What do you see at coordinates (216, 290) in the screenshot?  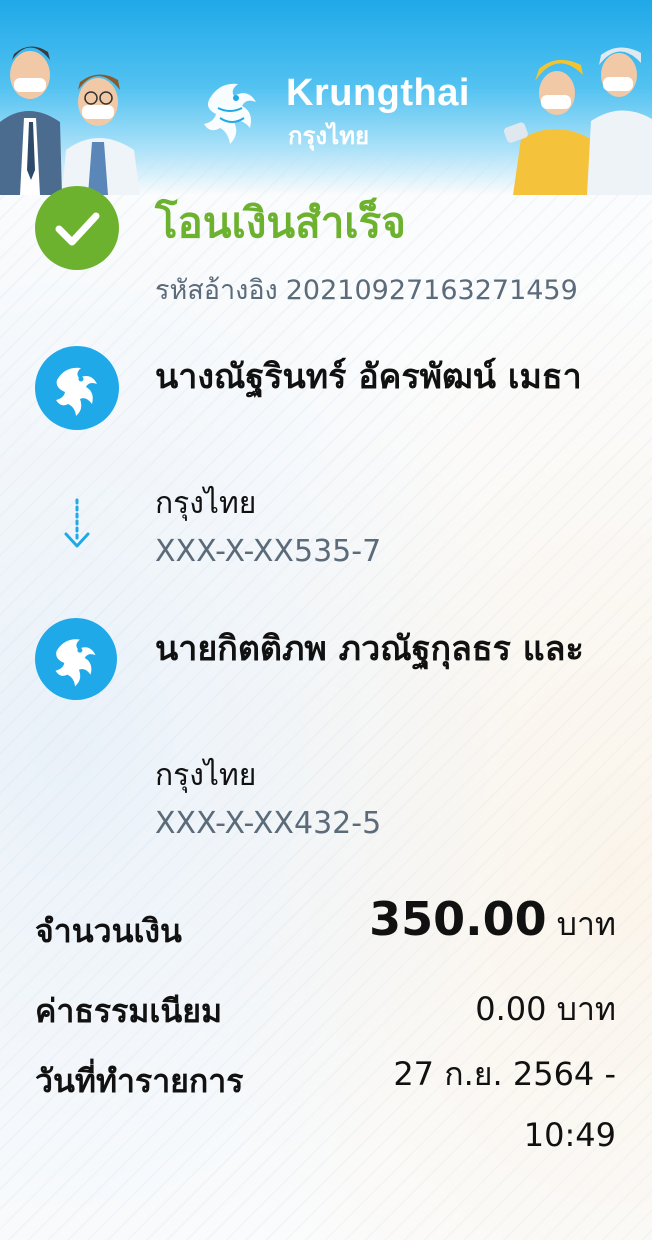 I see `reference-label: รหัสอ้างอิง` at bounding box center [216, 290].